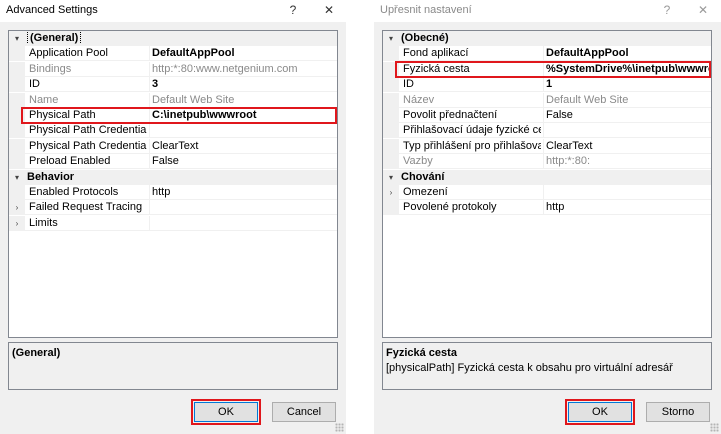 This screenshot has height=434, width=721. I want to click on category-row: ▾ Chování, so click(547, 177).